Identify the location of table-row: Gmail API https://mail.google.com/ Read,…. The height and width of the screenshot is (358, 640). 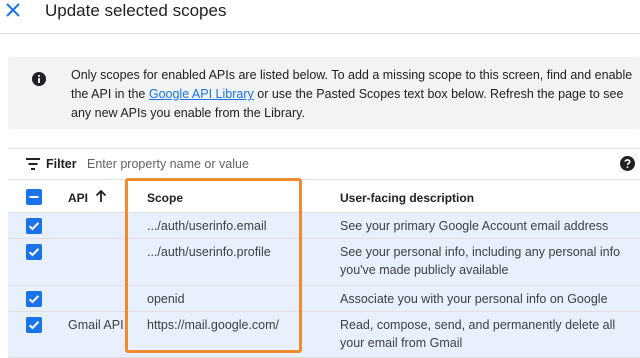
(324, 335).